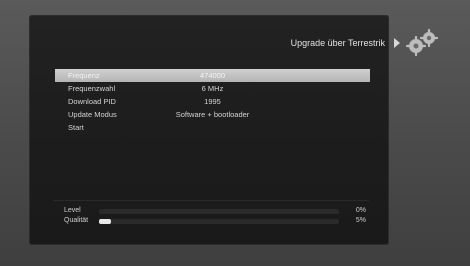 Image resolution: width=470 pixels, height=266 pixels. Describe the element at coordinates (360, 210) in the screenshot. I see `level-value: 0%` at that location.